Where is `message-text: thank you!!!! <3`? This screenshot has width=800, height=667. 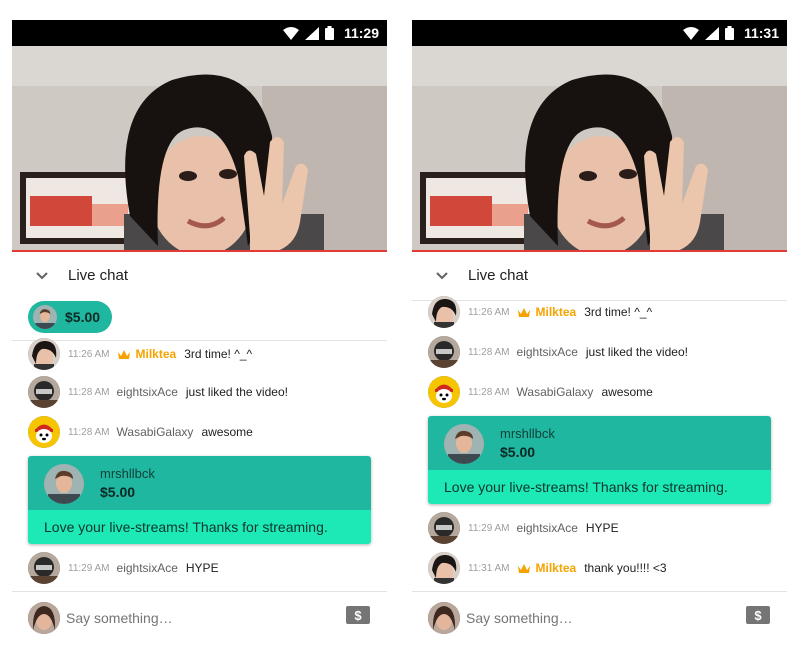 message-text: thank you!!!! <3 is located at coordinates (625, 568).